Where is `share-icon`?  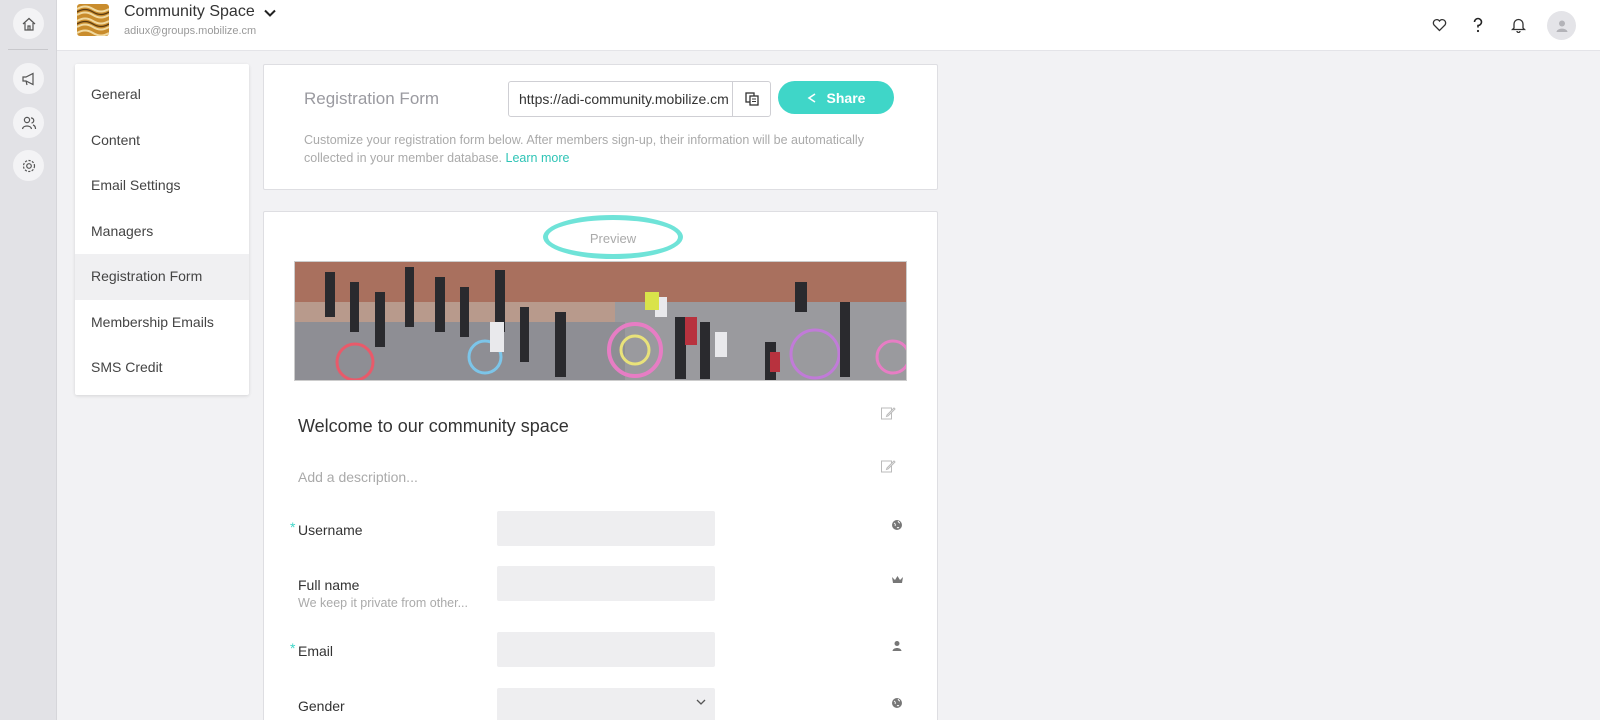 share-icon is located at coordinates (811, 97).